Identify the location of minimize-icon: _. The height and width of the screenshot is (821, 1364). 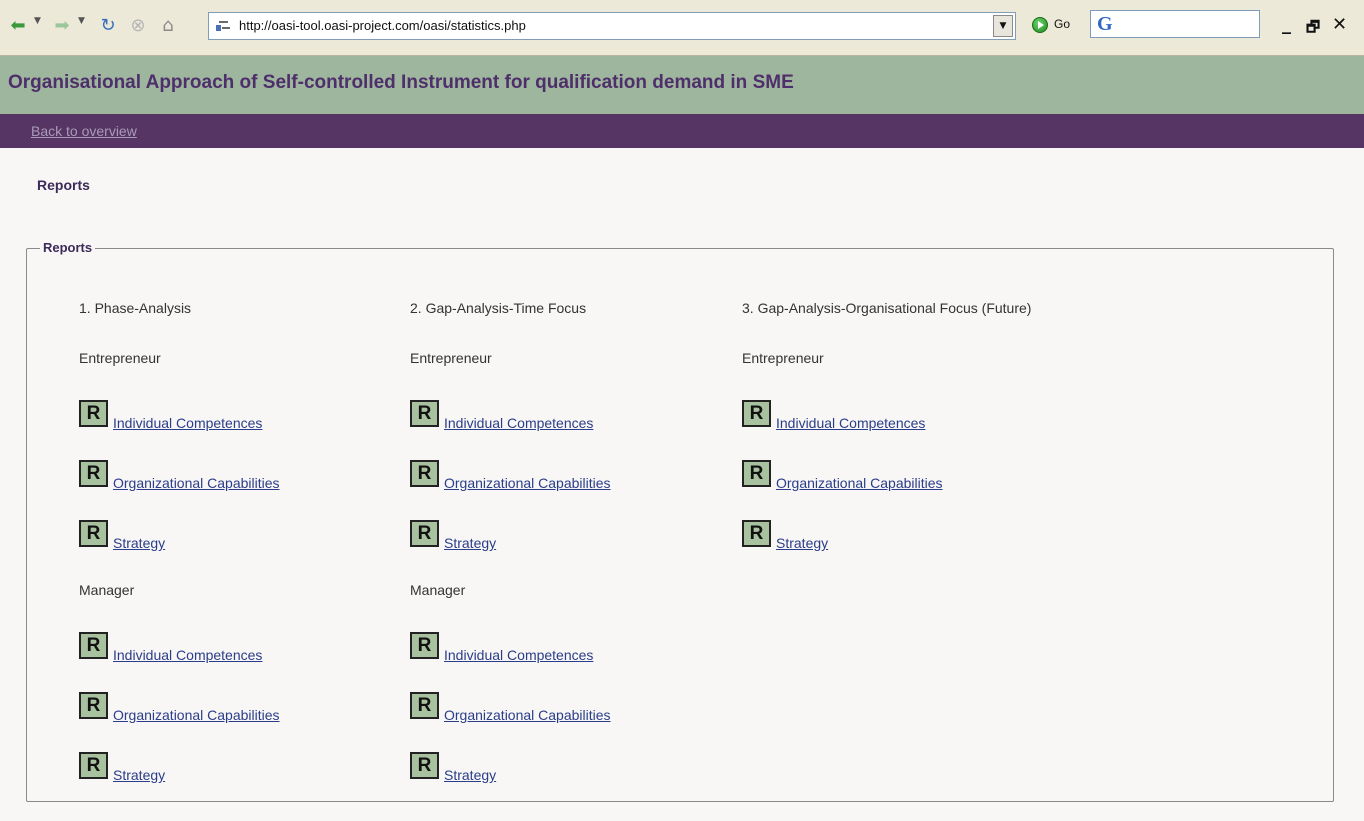
(1286, 24).